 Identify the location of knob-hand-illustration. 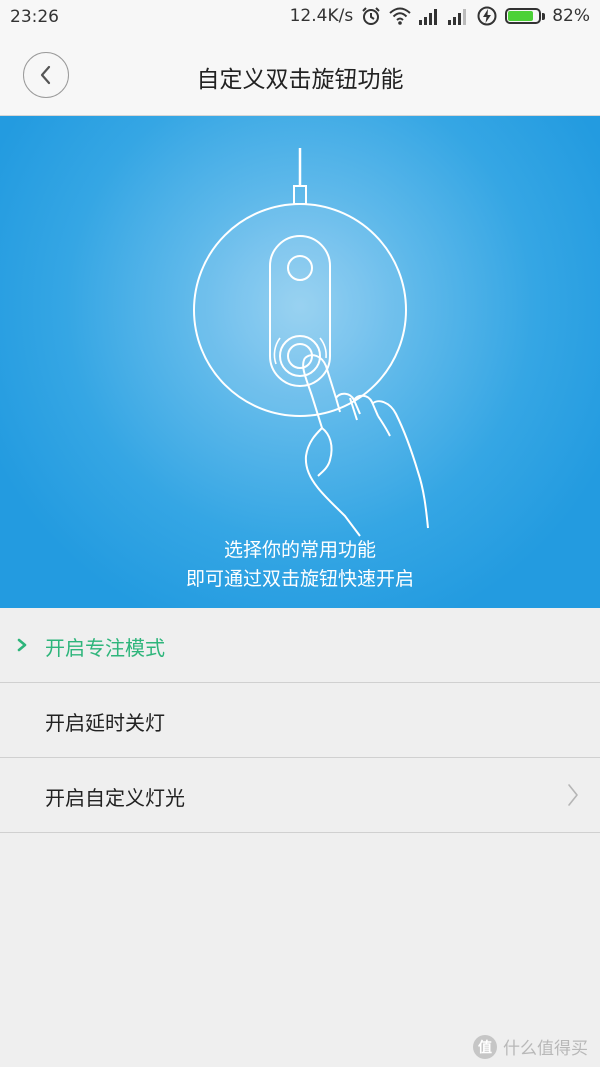
(311, 342).